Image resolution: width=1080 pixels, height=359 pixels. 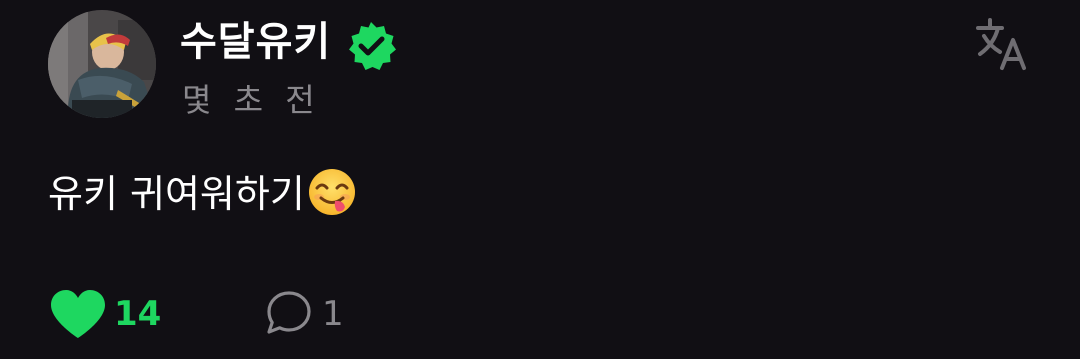 I want to click on heart-icon, so click(x=78, y=314).